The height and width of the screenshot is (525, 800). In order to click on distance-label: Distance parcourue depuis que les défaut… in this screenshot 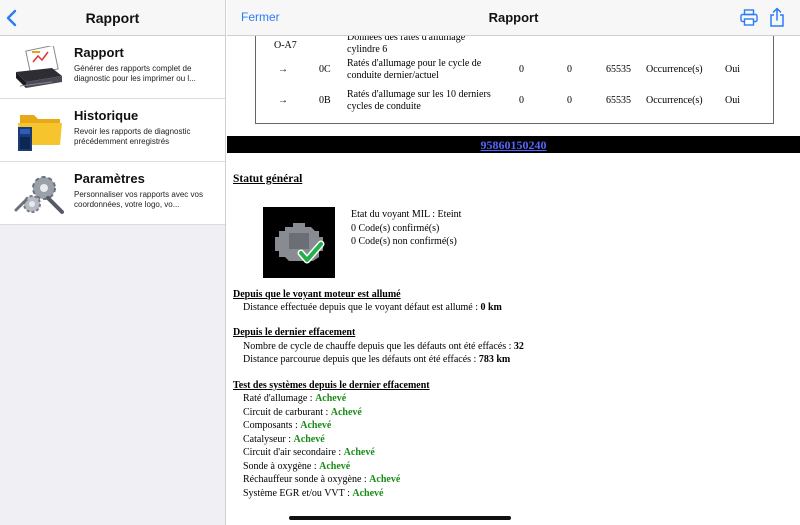, I will do `click(361, 359)`.